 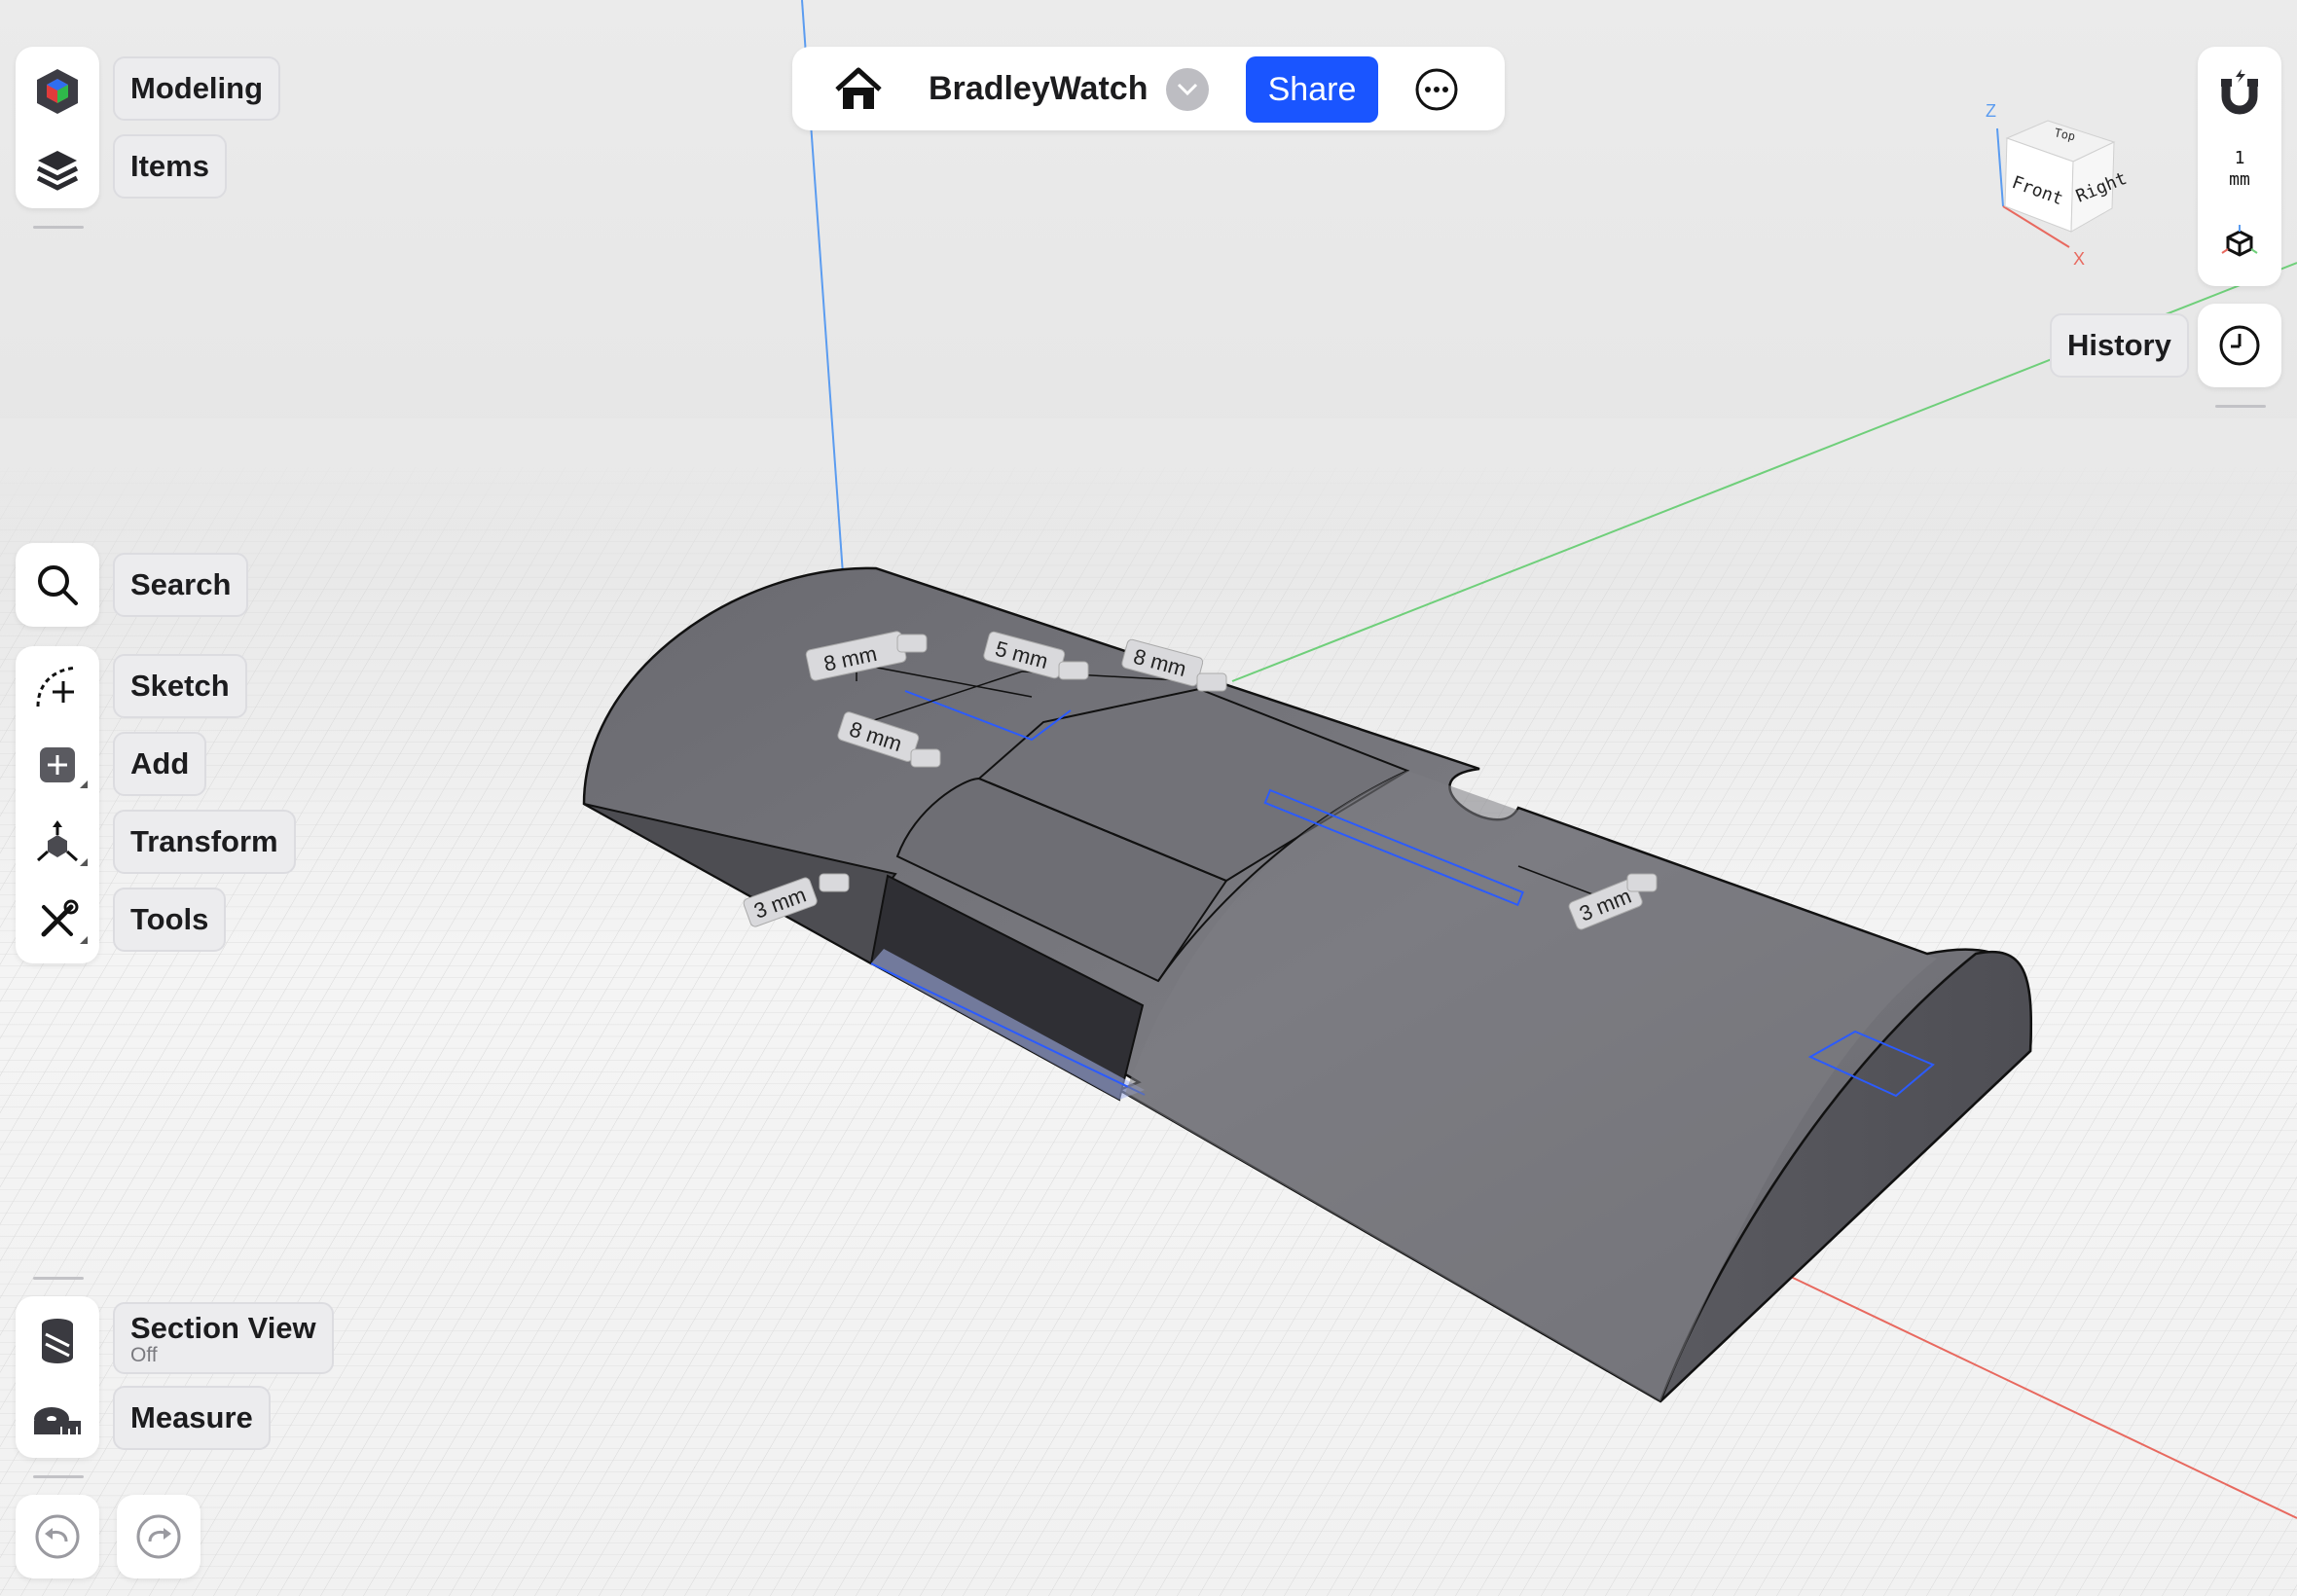 I want to click on search-icon, so click(x=58, y=585).